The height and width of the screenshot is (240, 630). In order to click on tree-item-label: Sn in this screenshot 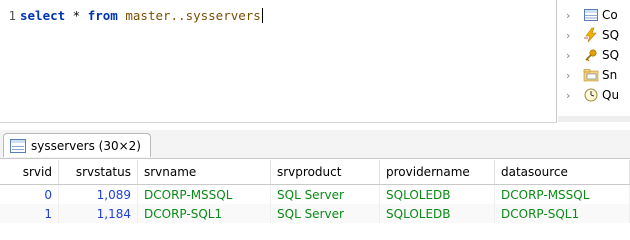, I will do `click(610, 75)`.